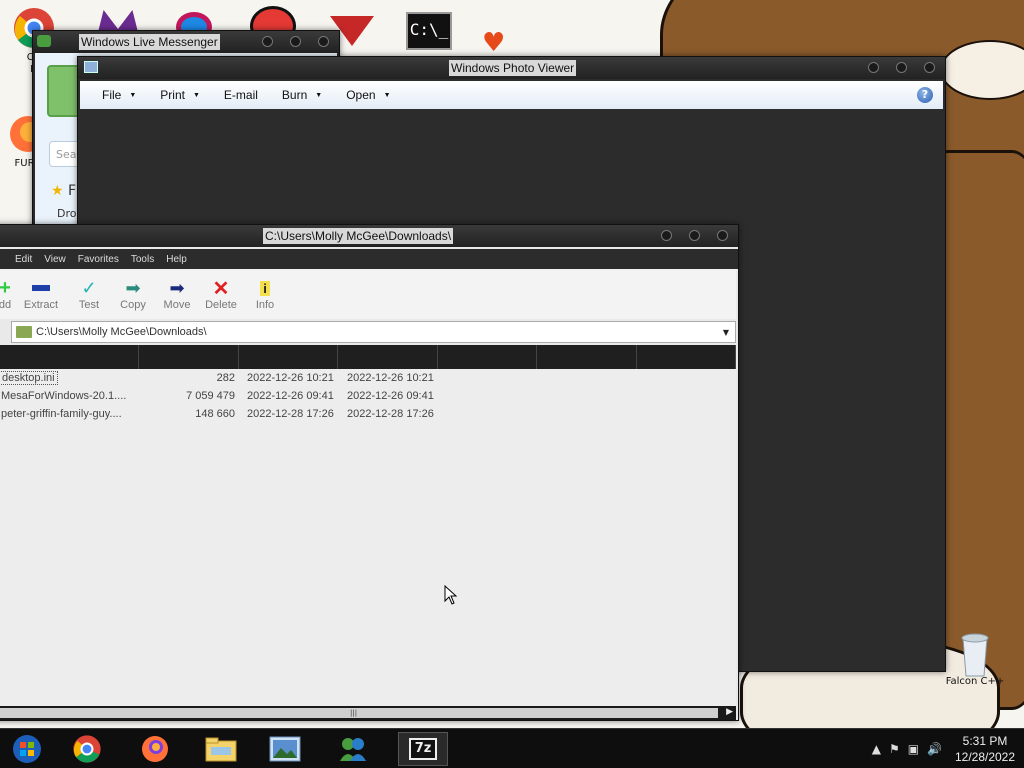  I want to click on column-folders, so click(587, 357).